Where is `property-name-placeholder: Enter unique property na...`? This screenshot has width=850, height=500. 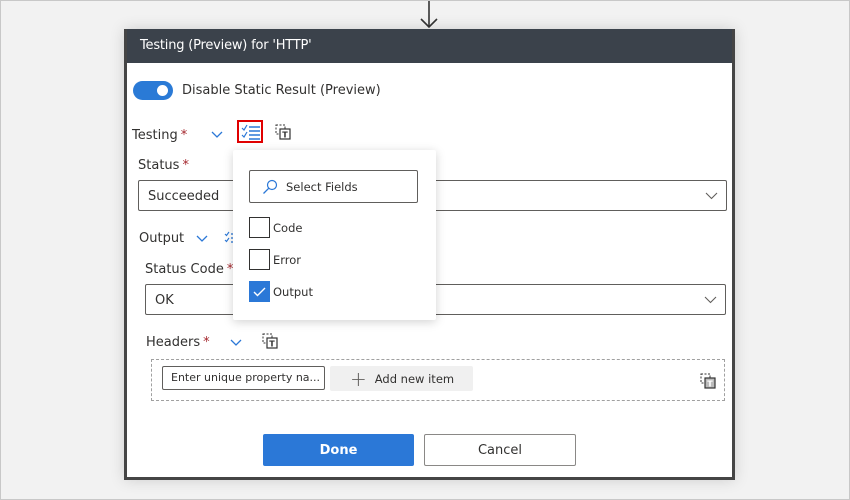 property-name-placeholder: Enter unique property na... is located at coordinates (246, 377).